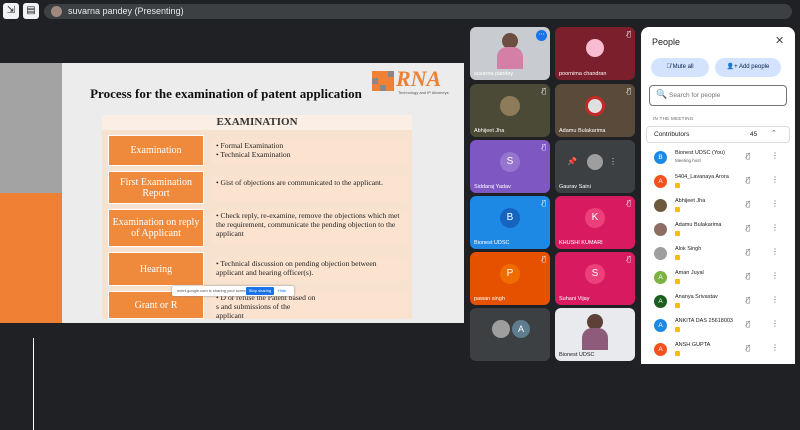 The height and width of the screenshot is (430, 800). What do you see at coordinates (732, 67) in the screenshot?
I see `add-person-icon: 👤+` at bounding box center [732, 67].